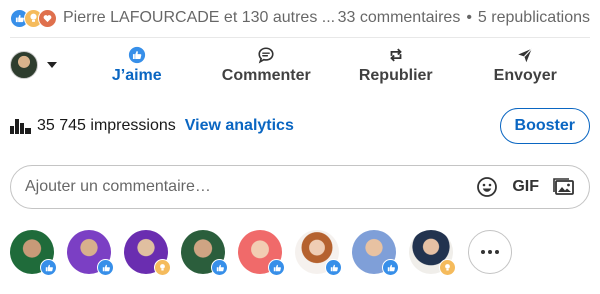 The height and width of the screenshot is (294, 600). What do you see at coordinates (525, 187) in the screenshot?
I see `gif-button: GIF` at bounding box center [525, 187].